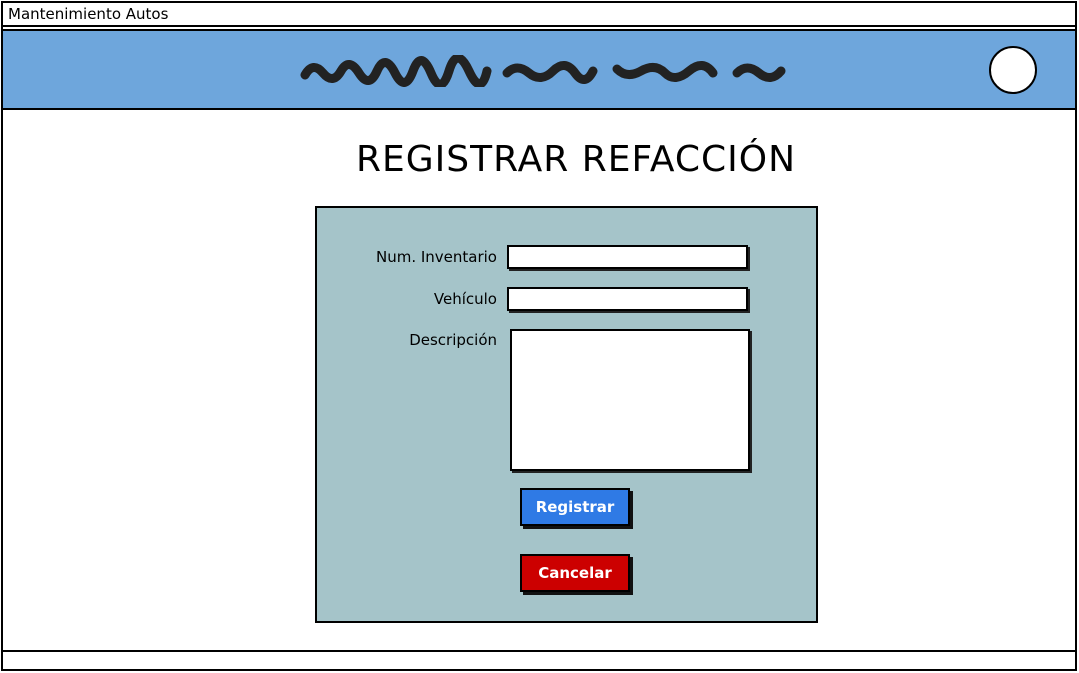  I want to click on inventario-field, so click(627, 257).